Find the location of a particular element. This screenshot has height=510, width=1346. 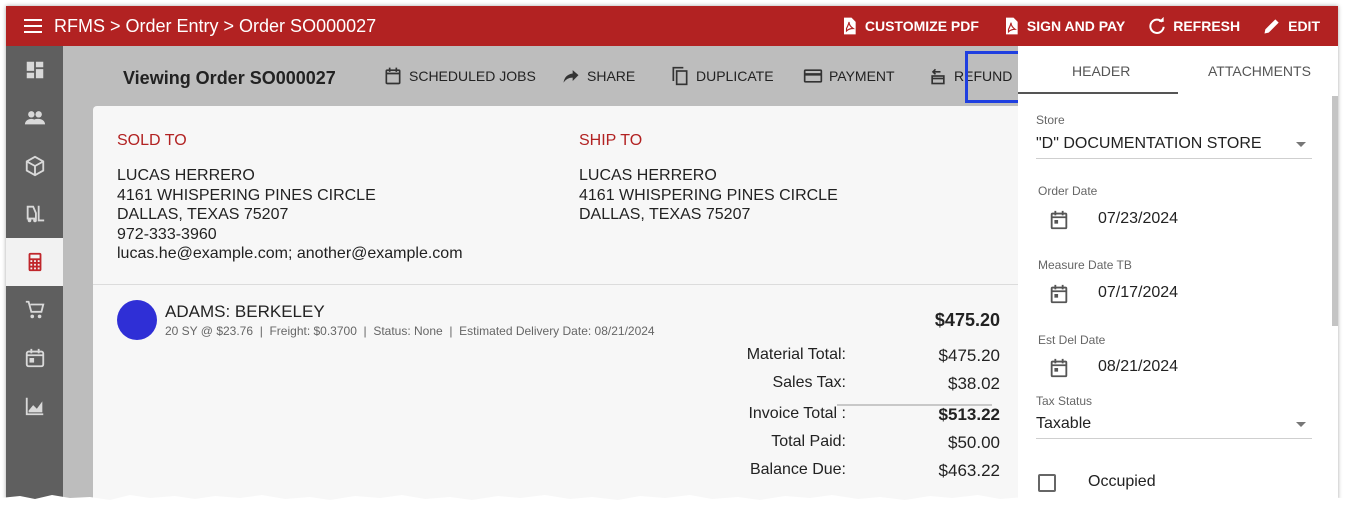

line-item-avatar is located at coordinates (137, 320).